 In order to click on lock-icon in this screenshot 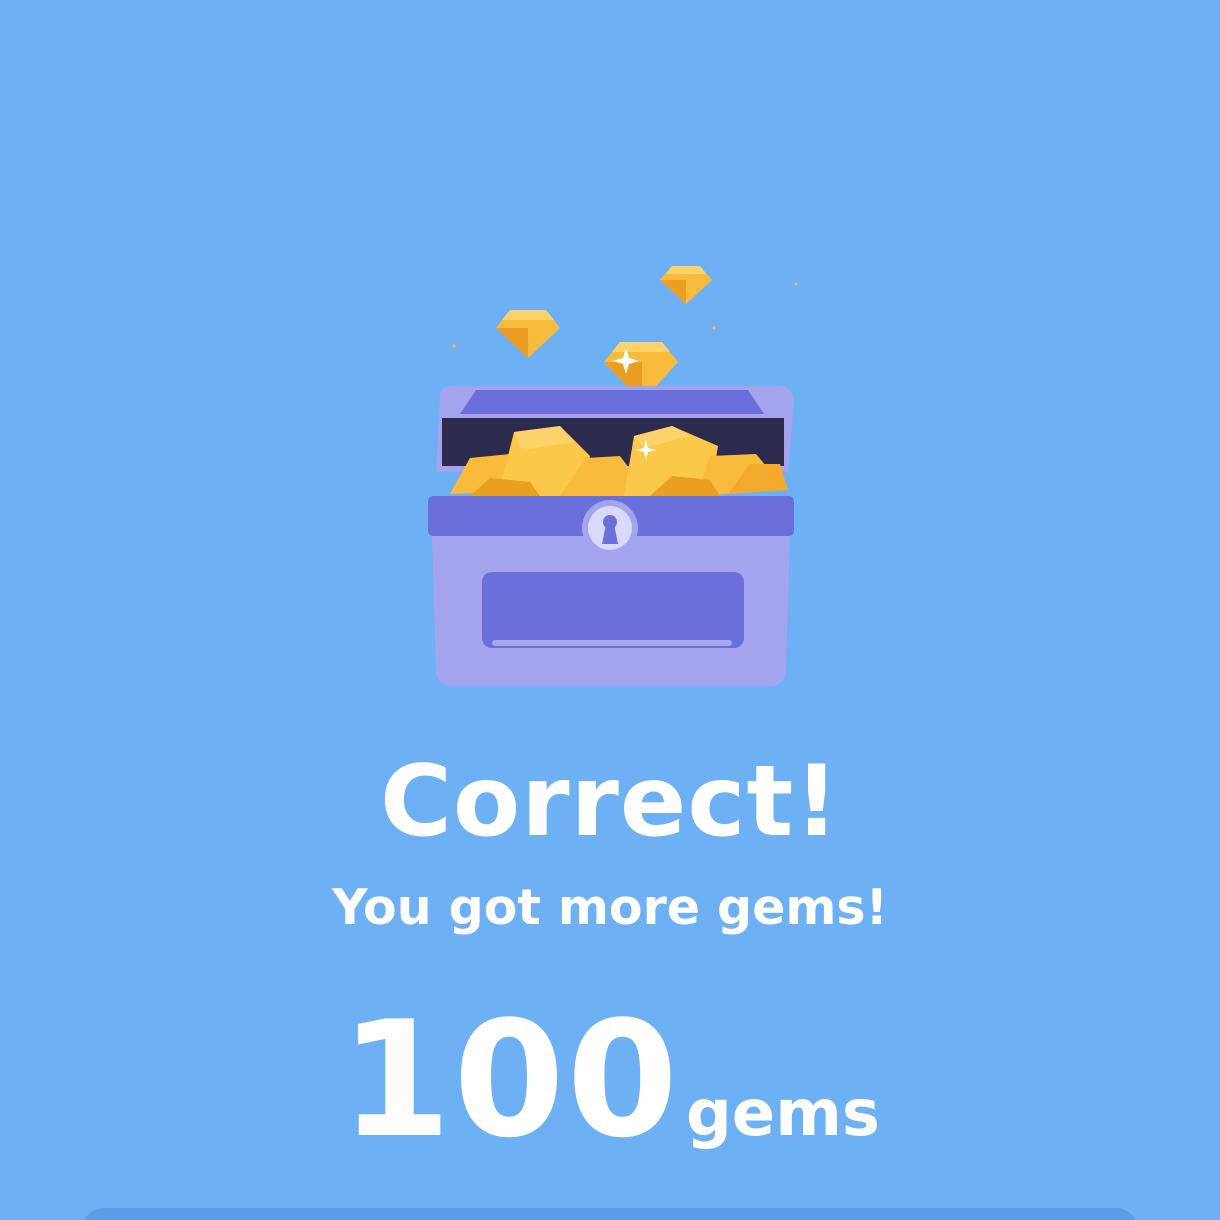, I will do `click(610, 528)`.